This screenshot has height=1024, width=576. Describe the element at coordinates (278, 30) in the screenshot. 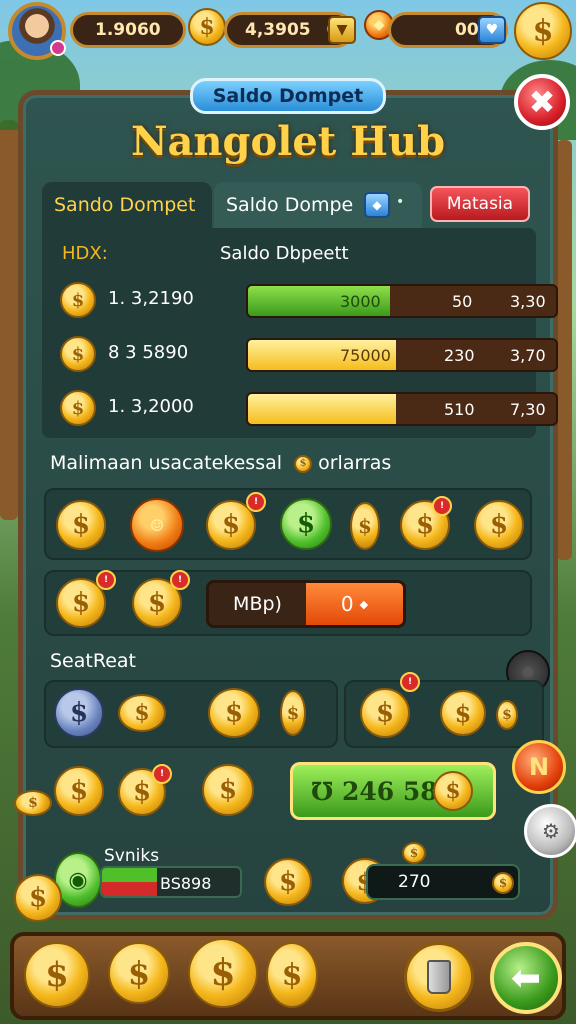

I see `currency-counter-2-value: 4,3905` at that location.